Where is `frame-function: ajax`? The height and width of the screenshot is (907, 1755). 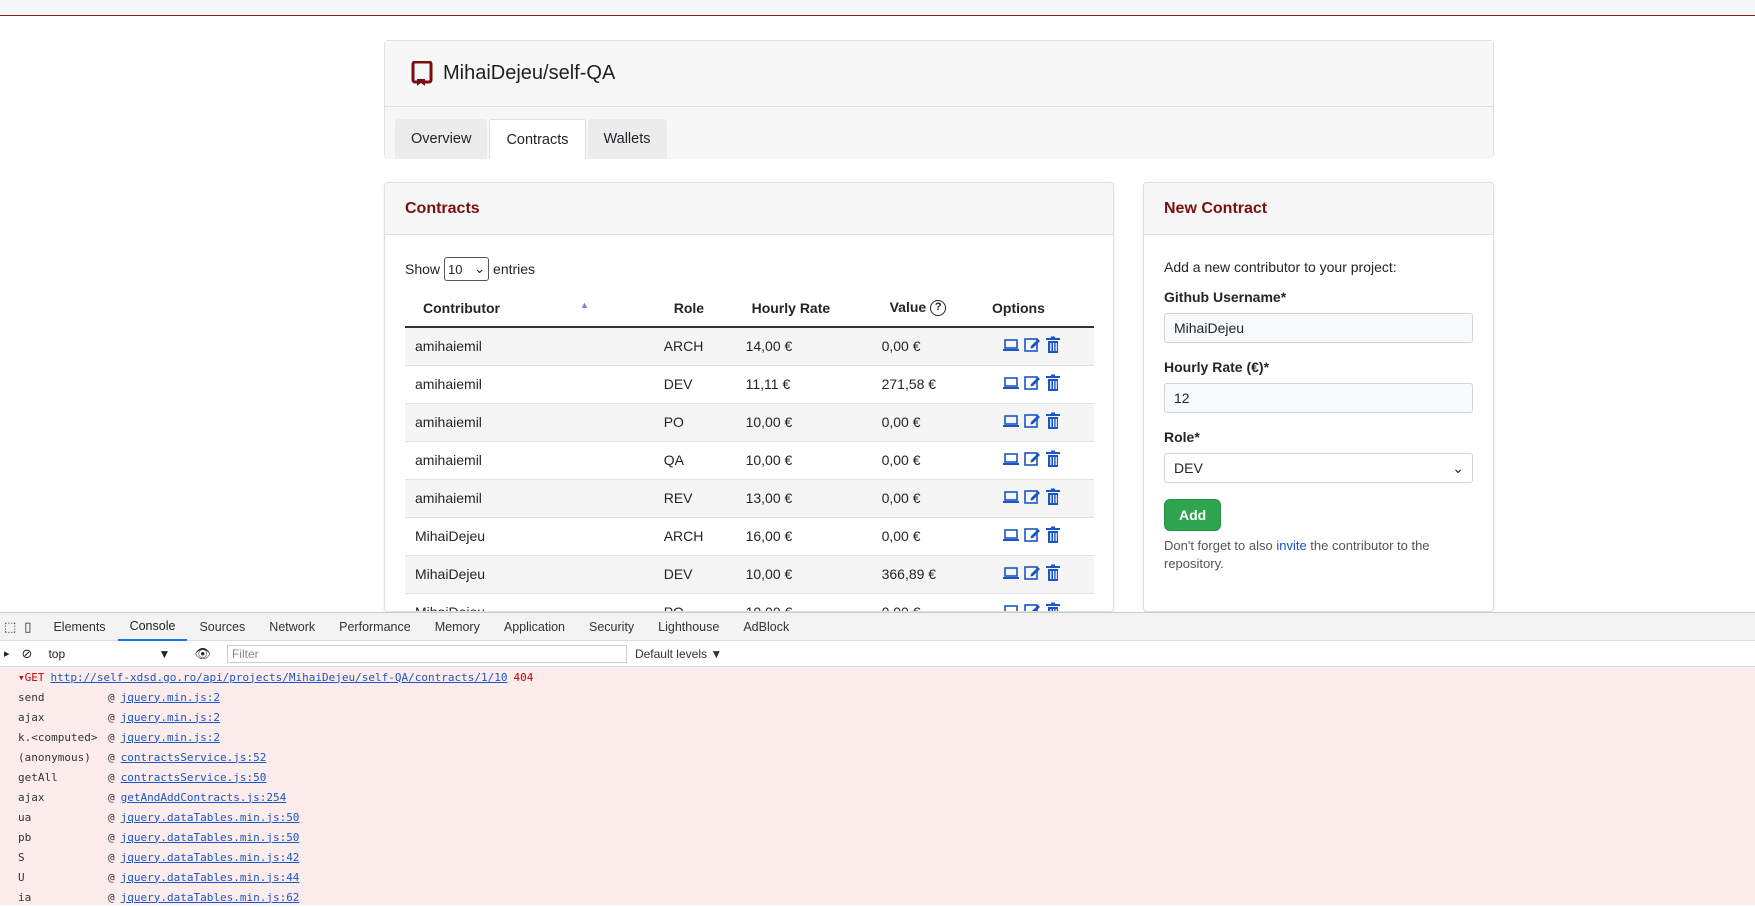
frame-function: ajax is located at coordinates (31, 797).